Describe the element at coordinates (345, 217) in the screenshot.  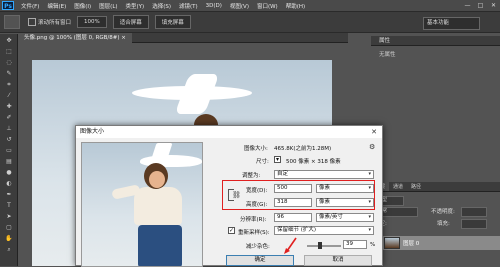
I see `resolution-unit-select: 像素/英寸` at that location.